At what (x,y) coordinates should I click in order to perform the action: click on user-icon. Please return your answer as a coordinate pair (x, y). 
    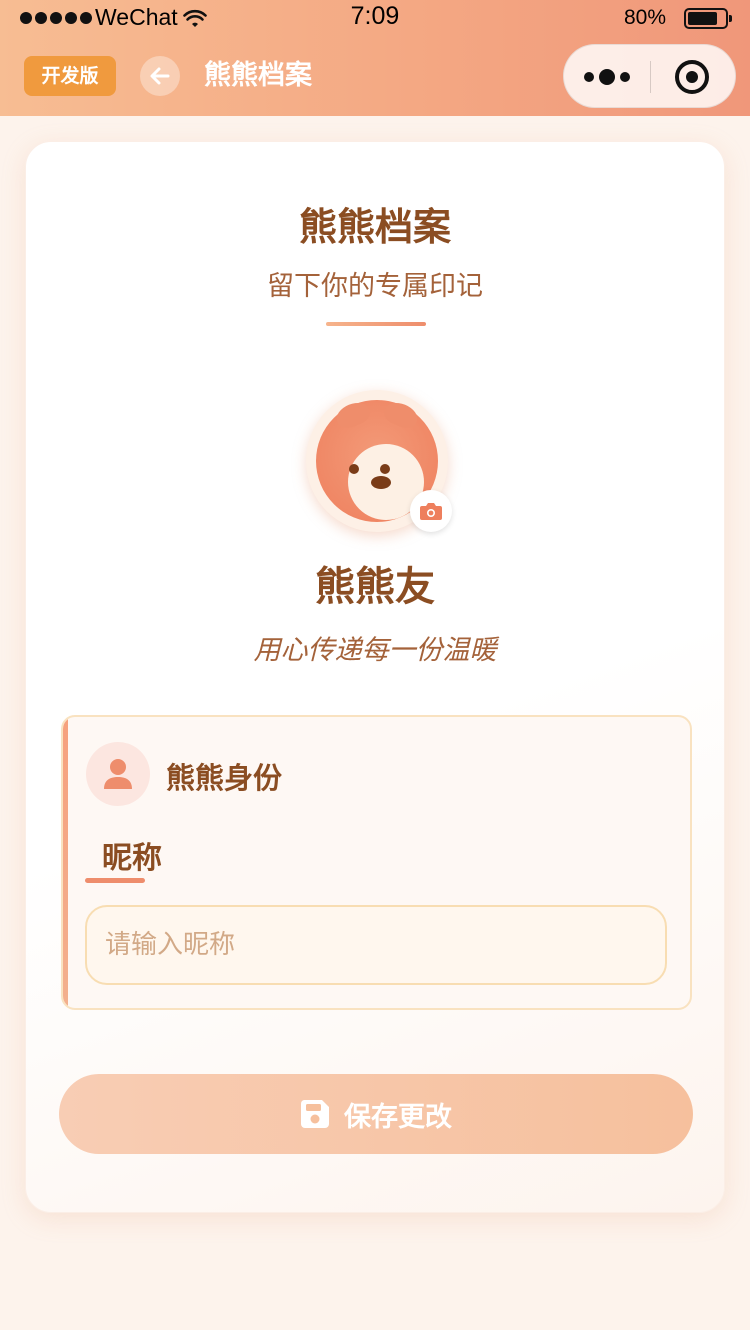
    Looking at the image, I should click on (118, 774).